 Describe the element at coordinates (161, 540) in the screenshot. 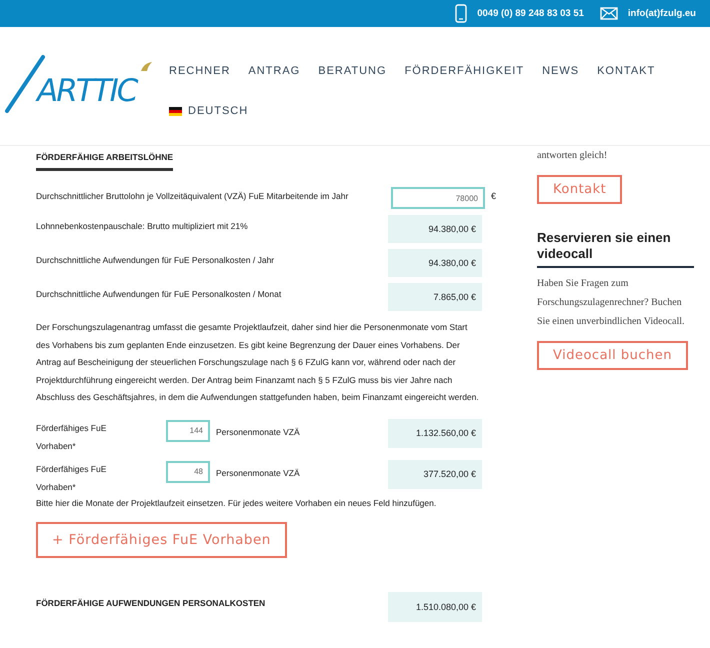

I see `add-project-button: + Förderfähiges FuE Vorhaben` at that location.